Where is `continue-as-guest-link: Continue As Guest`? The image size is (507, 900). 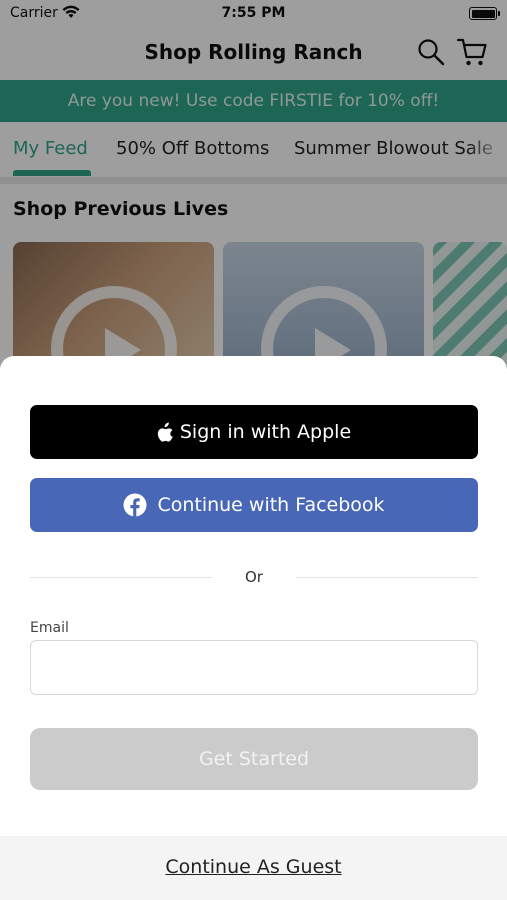 continue-as-guest-link: Continue As Guest is located at coordinates (253, 867).